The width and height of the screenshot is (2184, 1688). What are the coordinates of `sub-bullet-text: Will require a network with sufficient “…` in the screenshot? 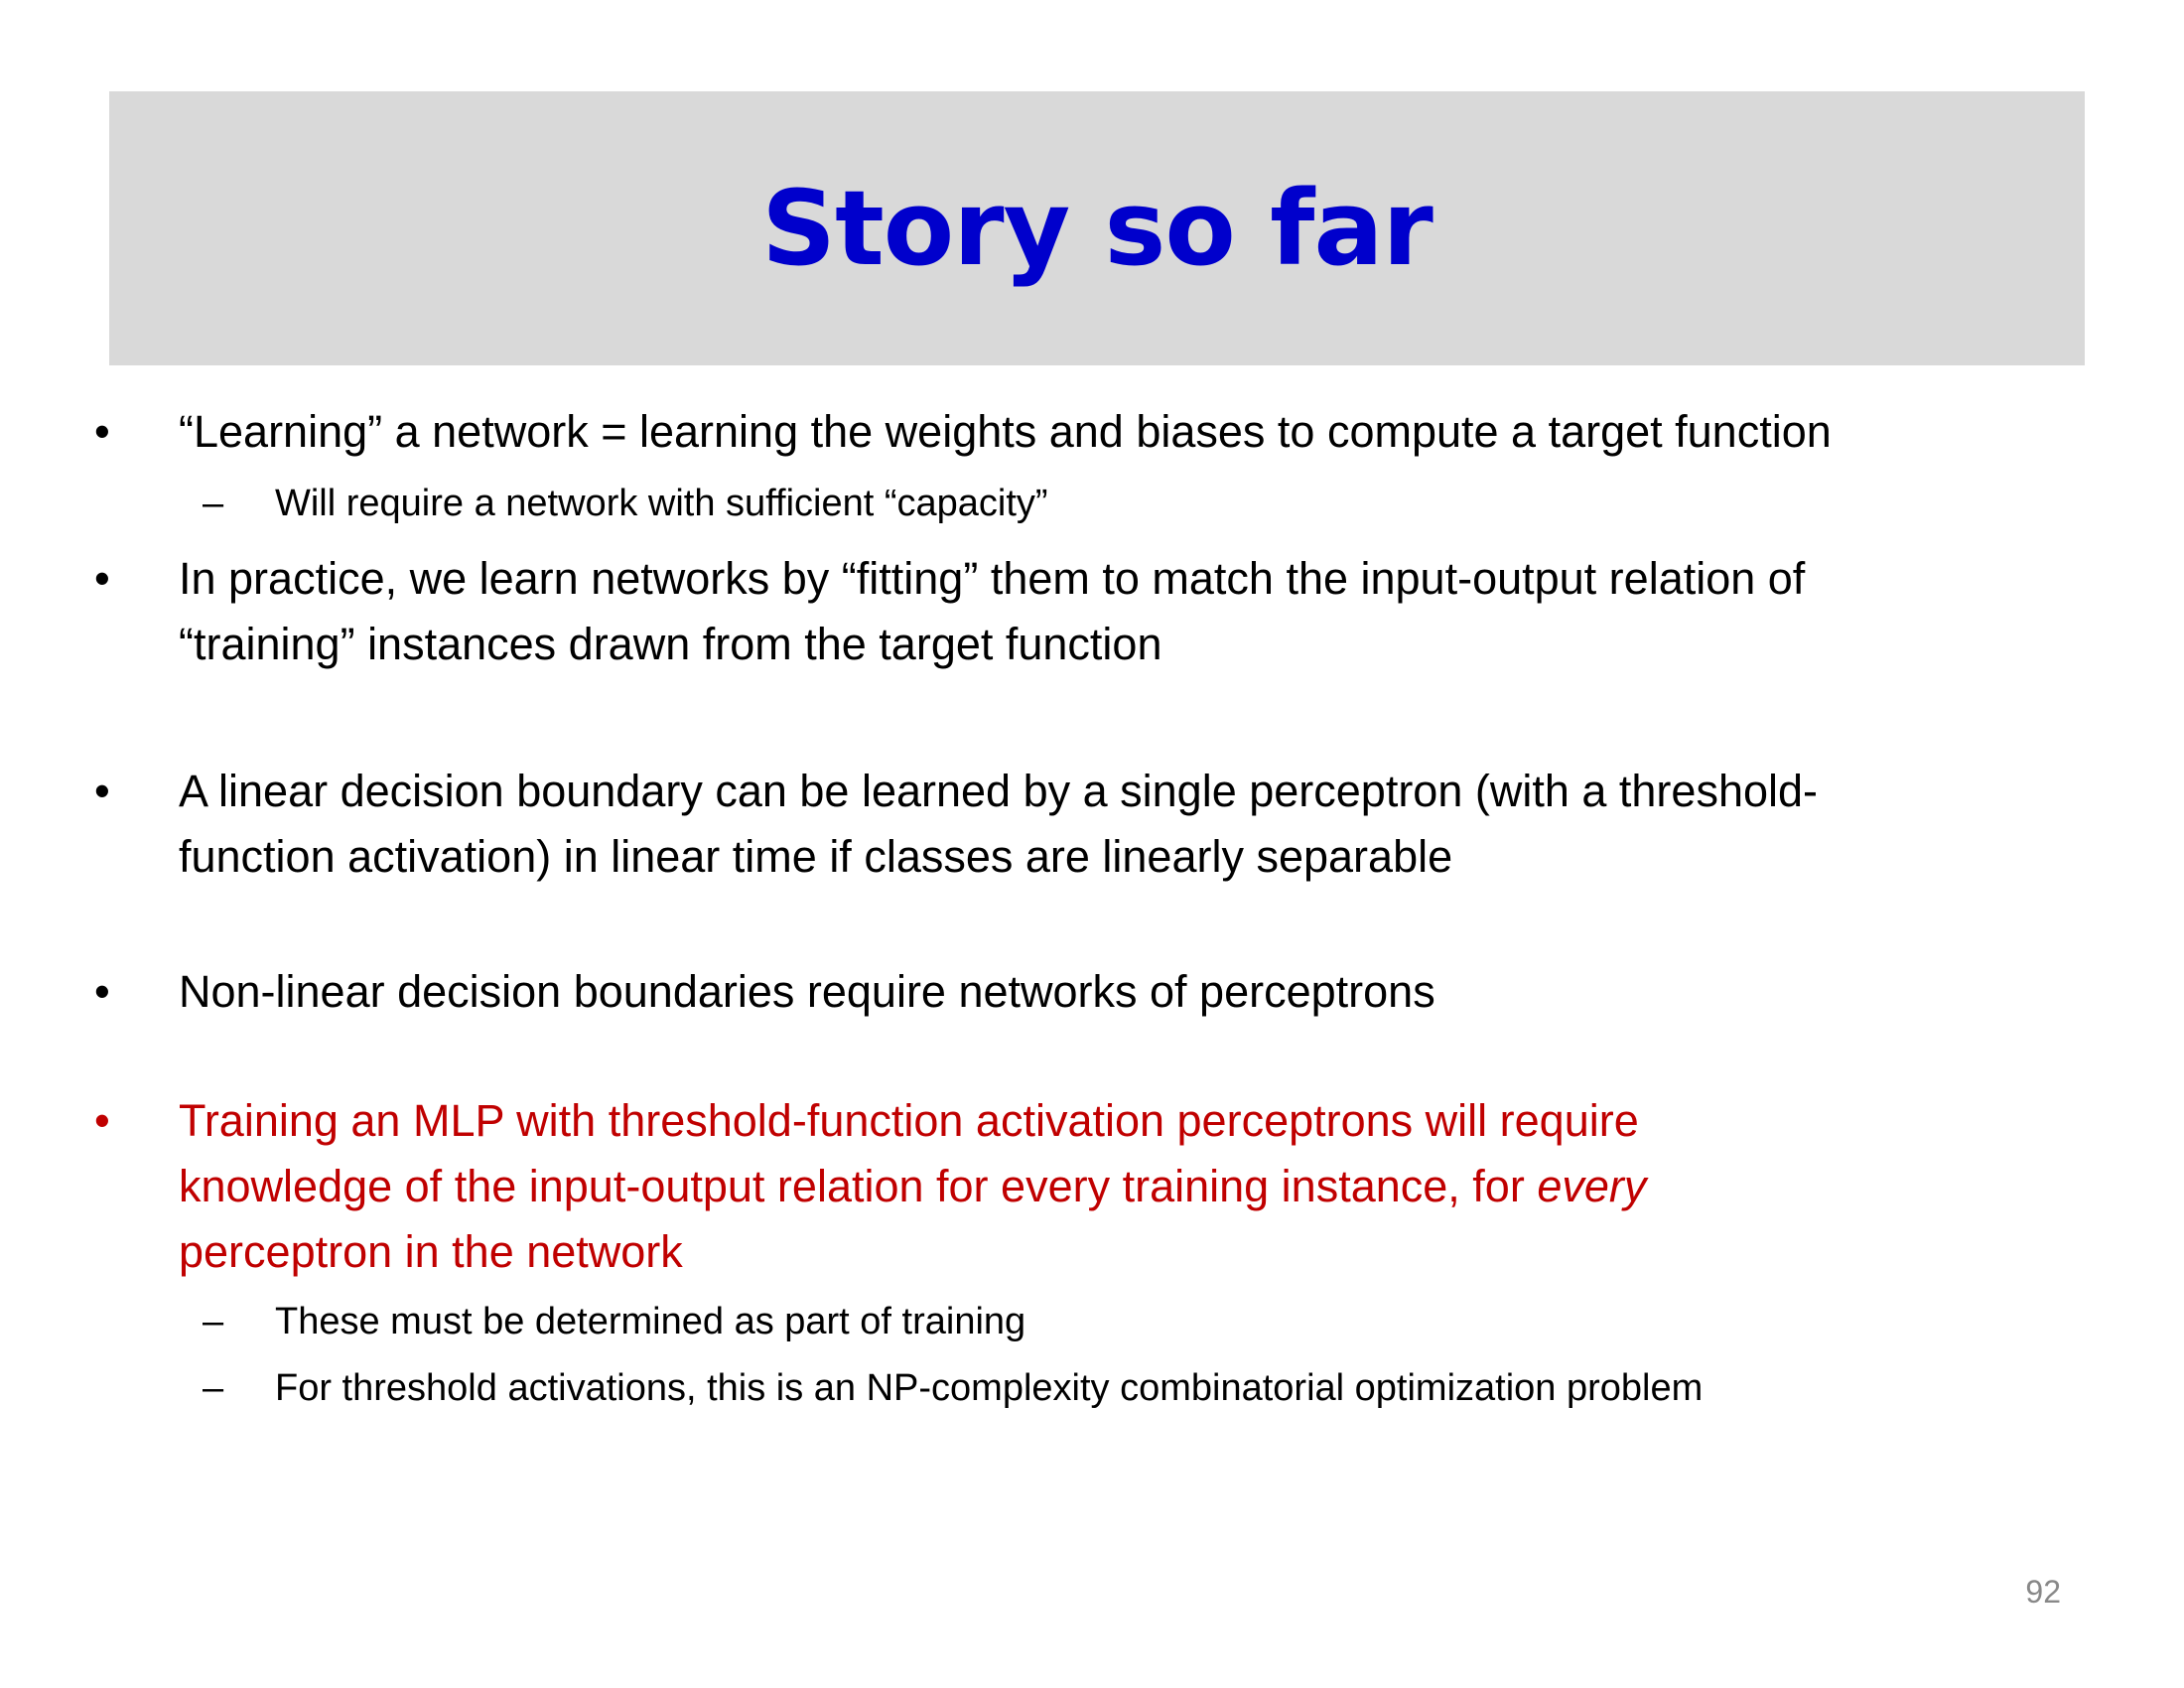 It's located at (661, 503).